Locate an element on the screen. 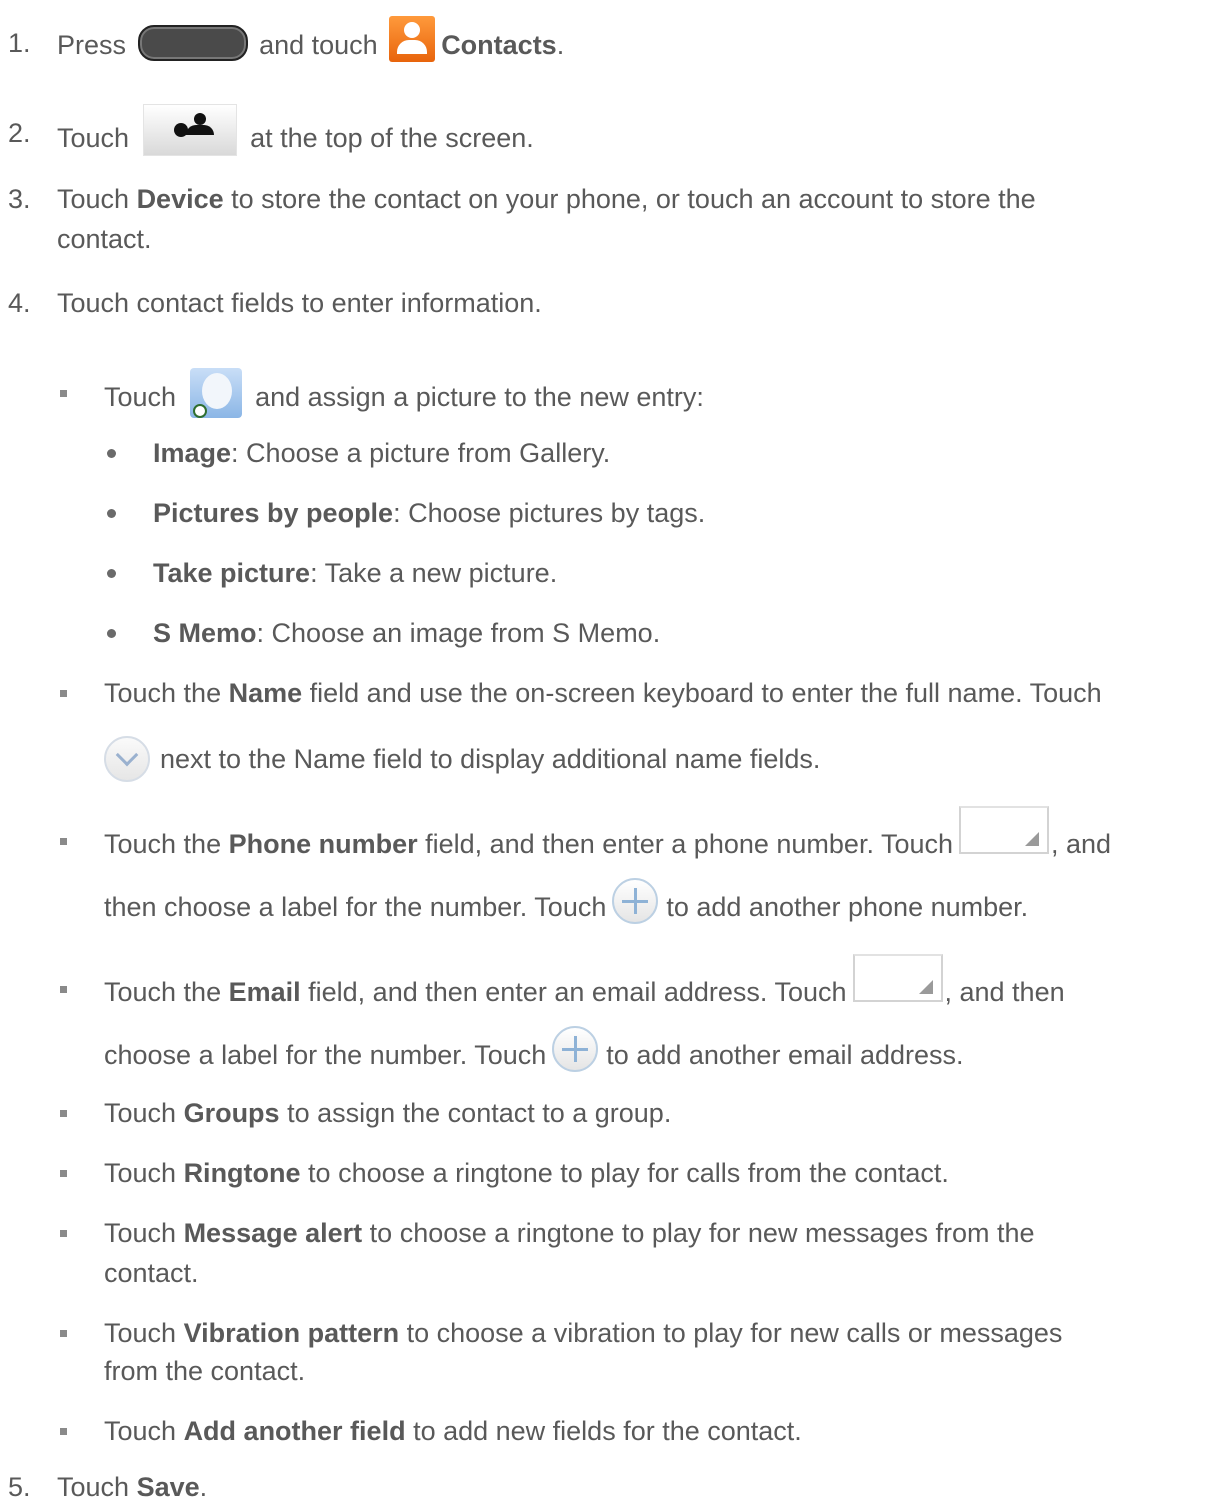  step-number: 4. is located at coordinates (19, 303).